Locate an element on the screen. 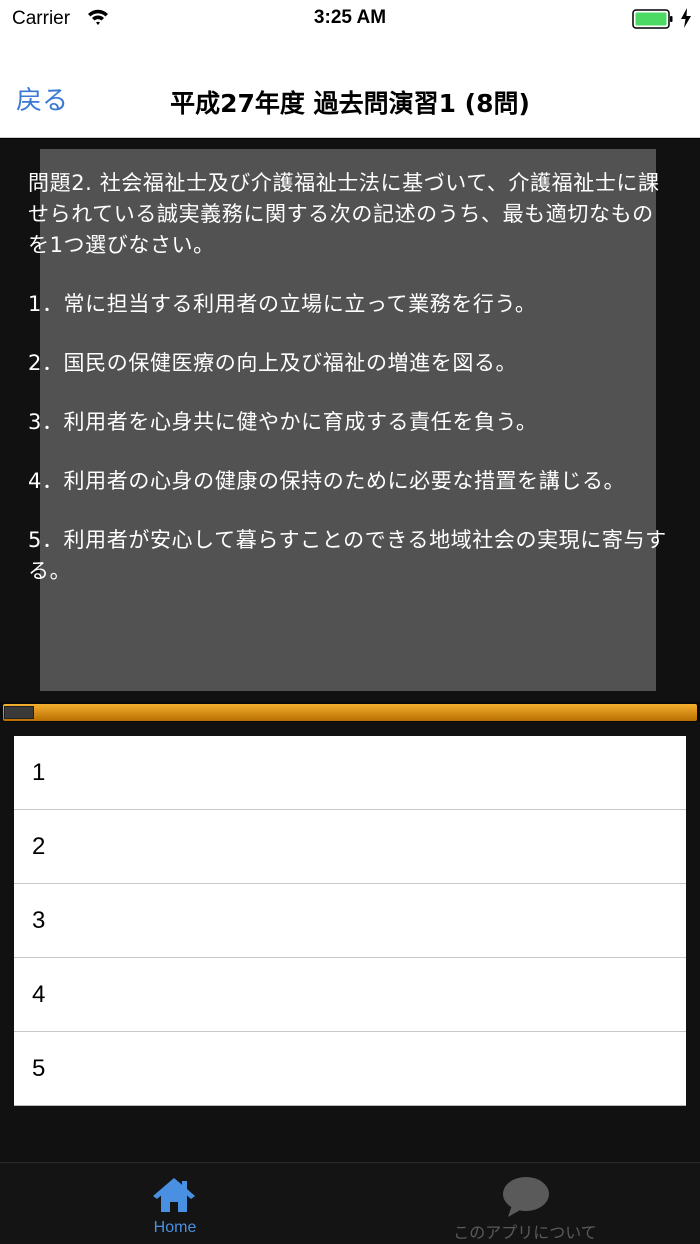  split-divider is located at coordinates (350, 712).